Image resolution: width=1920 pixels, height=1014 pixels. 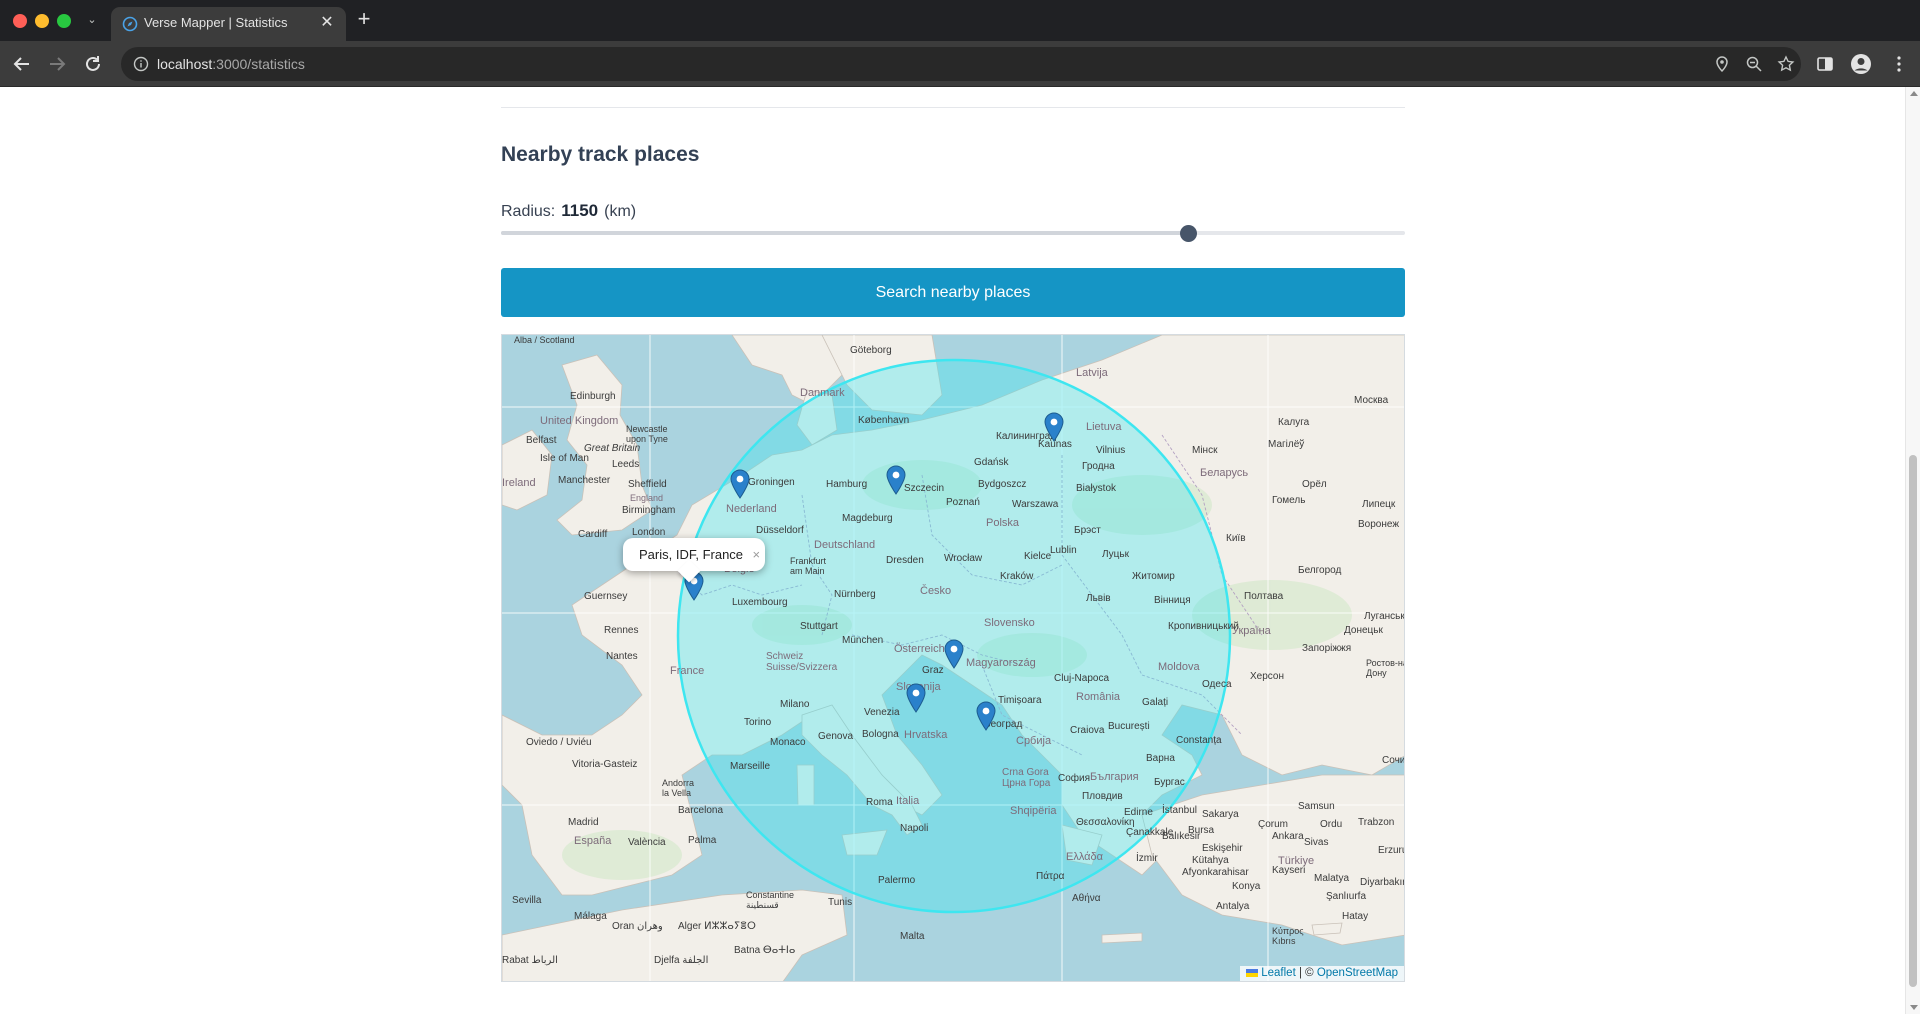 I want to click on map-label: Hatay, so click(x=1355, y=916).